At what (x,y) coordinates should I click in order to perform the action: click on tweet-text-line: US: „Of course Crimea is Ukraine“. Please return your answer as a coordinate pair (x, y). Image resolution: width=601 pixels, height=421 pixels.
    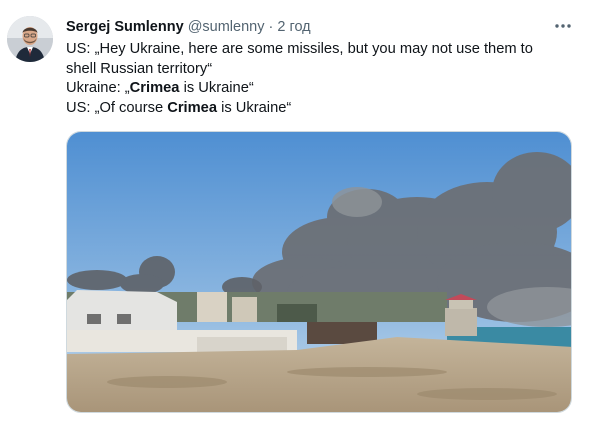
    Looking at the image, I should click on (318, 109).